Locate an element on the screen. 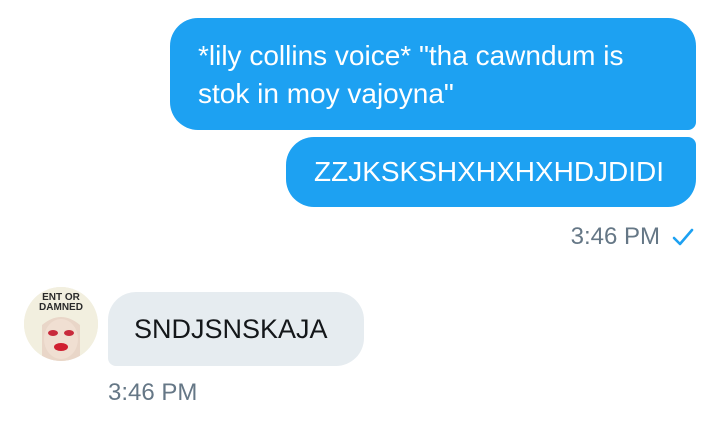  avatar: ENT OR DAMNED is located at coordinates (61, 324).